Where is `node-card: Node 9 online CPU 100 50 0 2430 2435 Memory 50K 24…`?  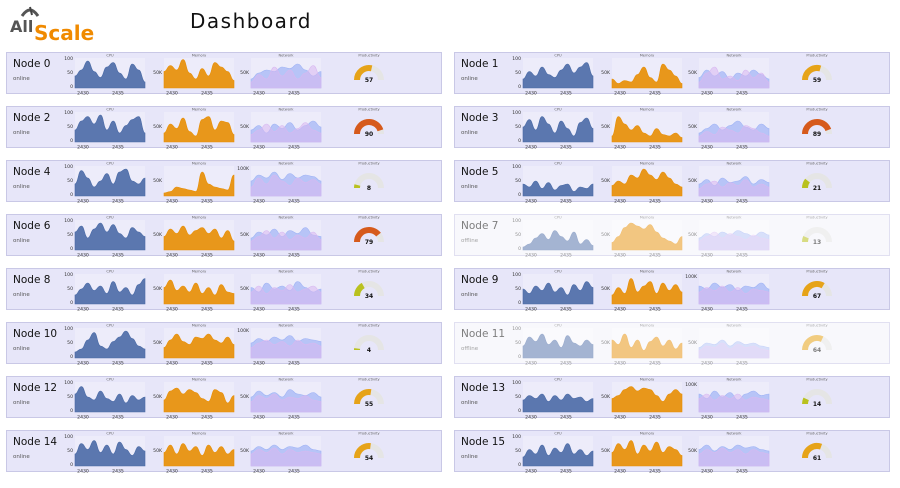 node-card: Node 9 online CPU 100 50 0 2430 2435 Memory 50K 24… is located at coordinates (672, 290).